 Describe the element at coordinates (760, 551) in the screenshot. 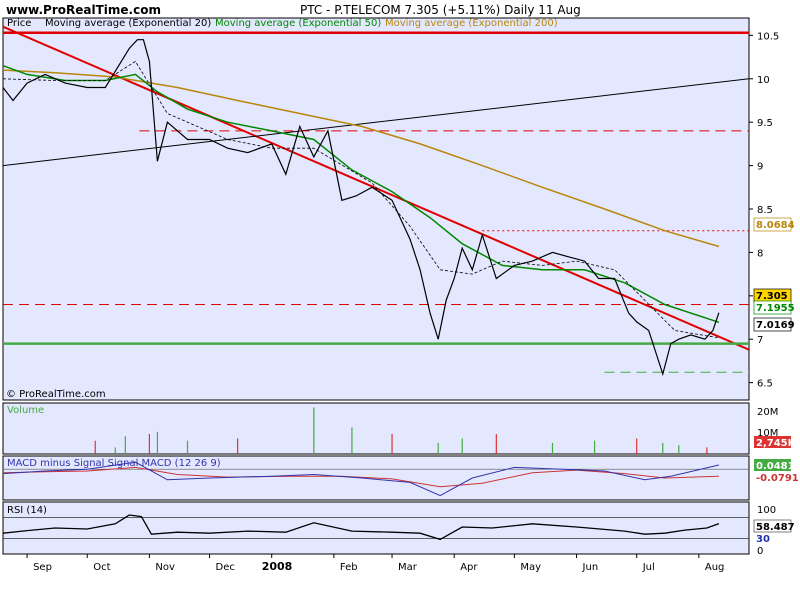

I see `rsi-tick-0: 0` at that location.